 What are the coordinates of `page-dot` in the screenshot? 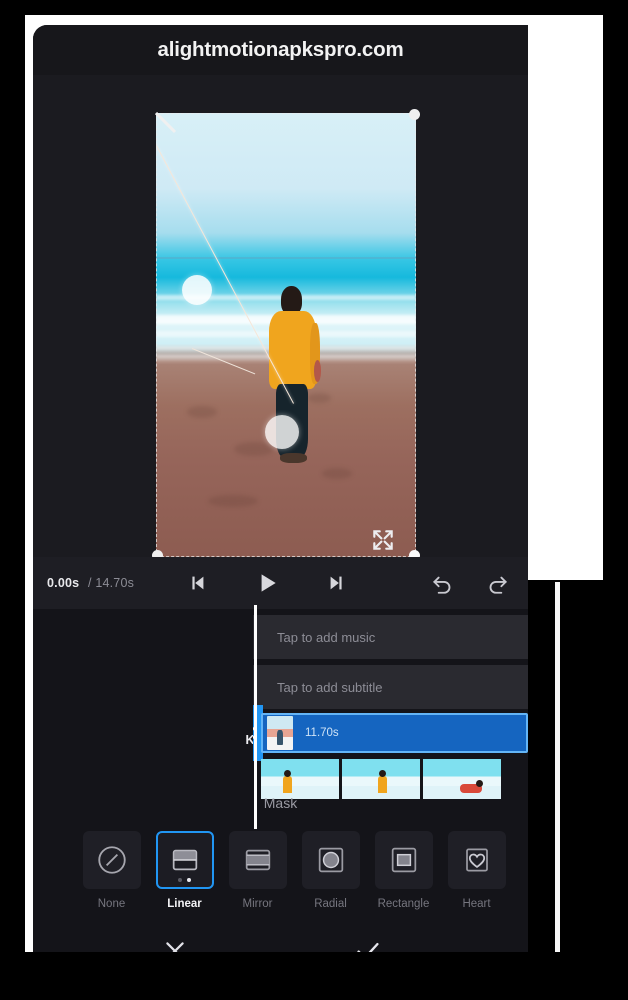 It's located at (180, 880).